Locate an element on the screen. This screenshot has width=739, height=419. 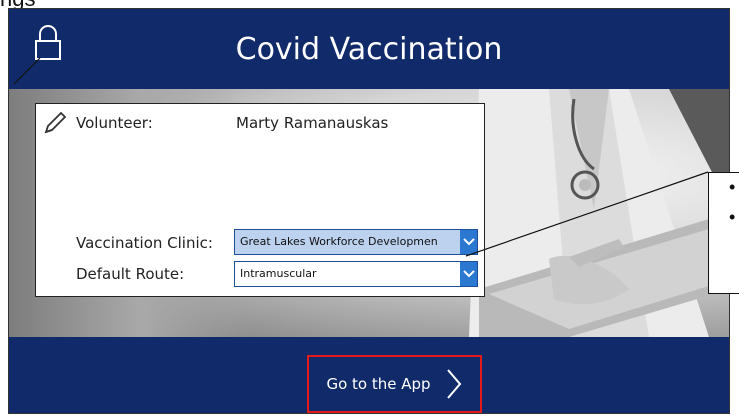
vaccination-clinic-label: Vaccination Clinic: is located at coordinates (144, 243).